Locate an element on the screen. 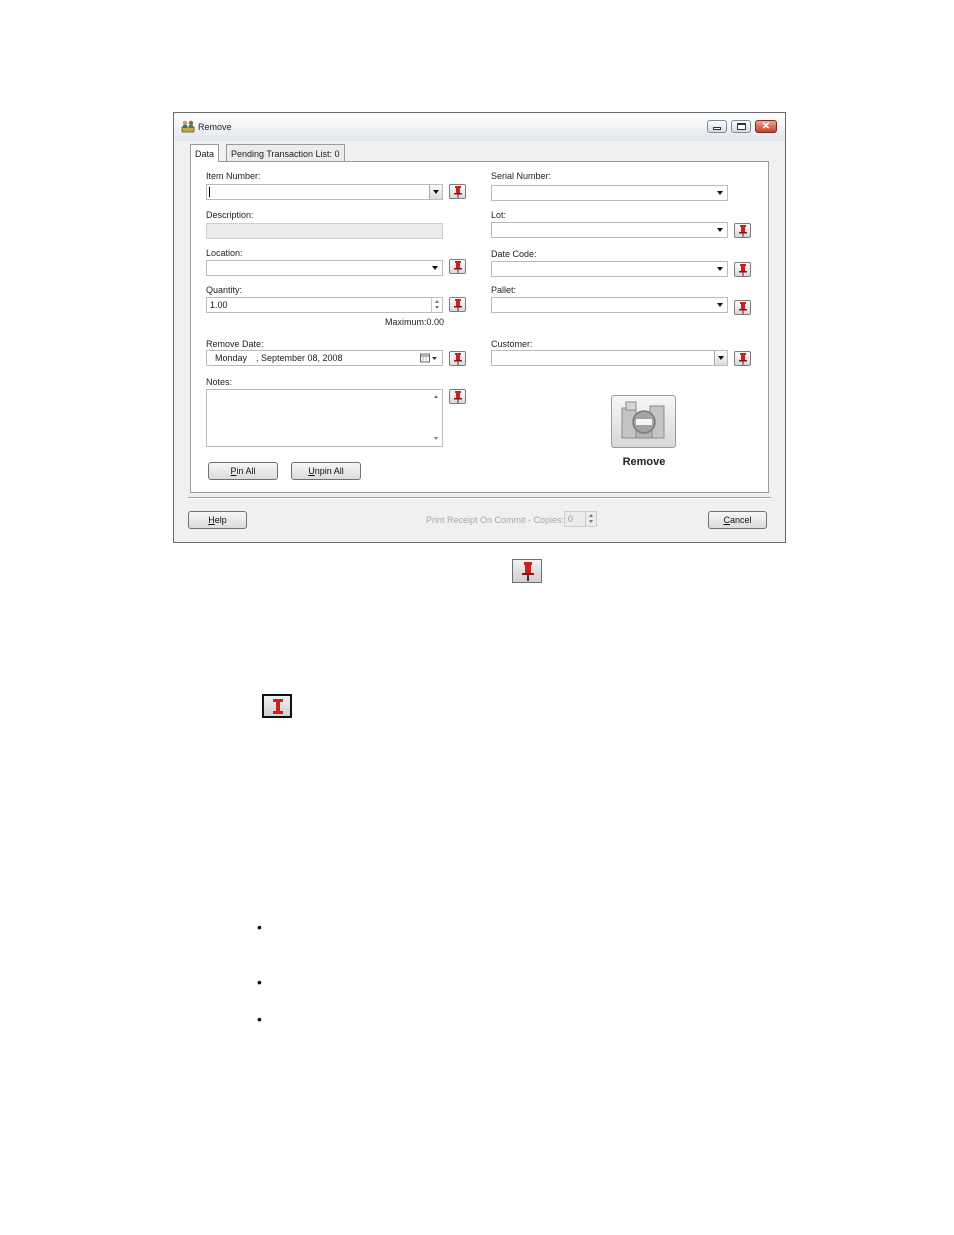 The width and height of the screenshot is (954, 1235). window-title: Remove is located at coordinates (215, 127).